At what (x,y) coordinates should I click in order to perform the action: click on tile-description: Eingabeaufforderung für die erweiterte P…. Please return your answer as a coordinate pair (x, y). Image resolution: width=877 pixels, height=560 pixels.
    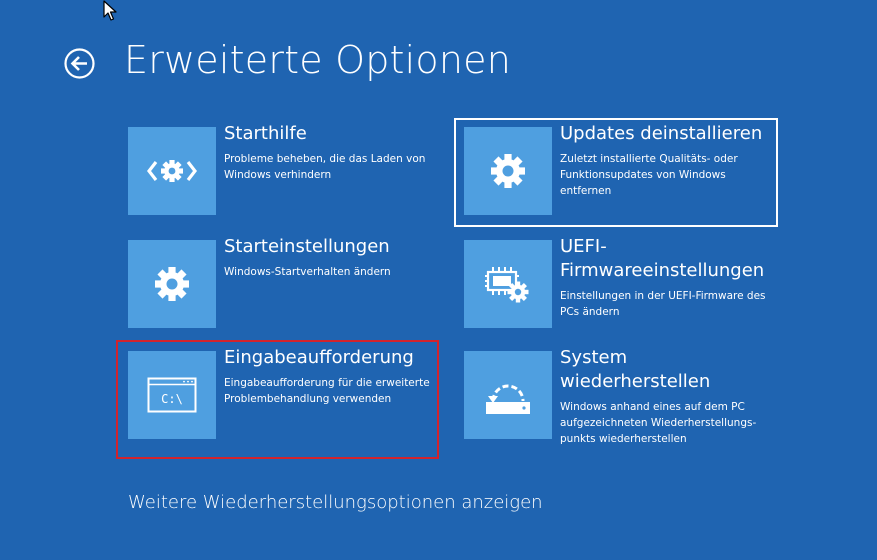
    Looking at the image, I should click on (327, 391).